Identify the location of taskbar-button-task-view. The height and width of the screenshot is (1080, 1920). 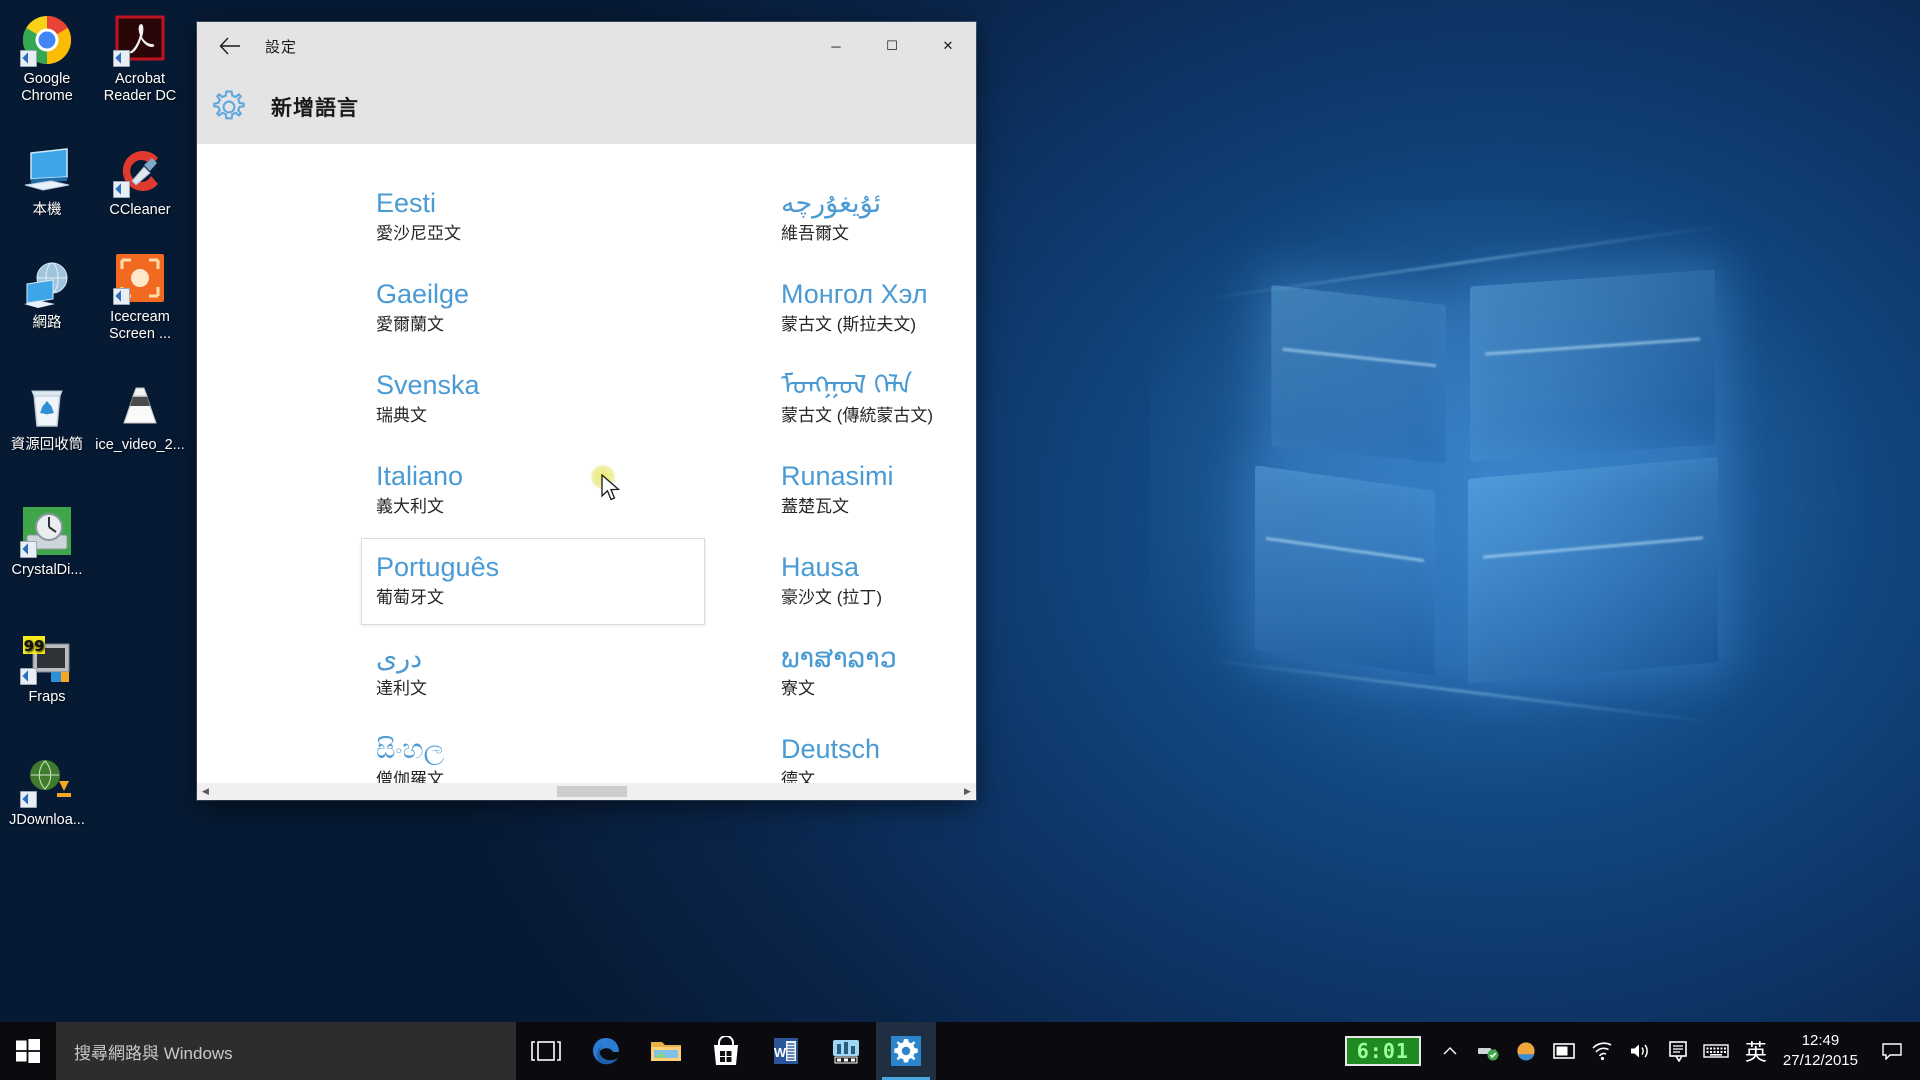
(546, 1051).